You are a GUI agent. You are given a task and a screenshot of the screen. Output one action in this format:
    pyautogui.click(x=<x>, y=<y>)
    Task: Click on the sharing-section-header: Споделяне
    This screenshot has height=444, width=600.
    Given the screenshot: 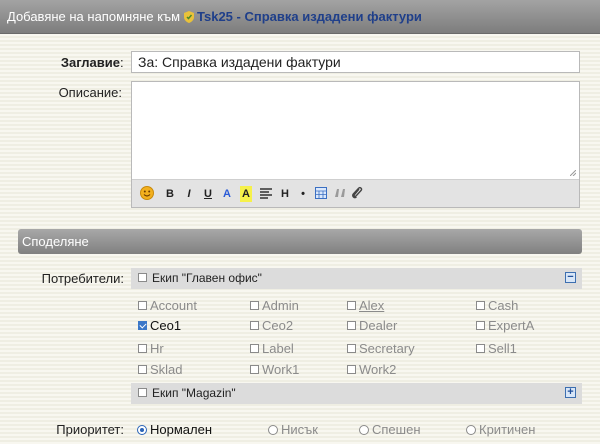 What is the action you would take?
    pyautogui.click(x=300, y=241)
    